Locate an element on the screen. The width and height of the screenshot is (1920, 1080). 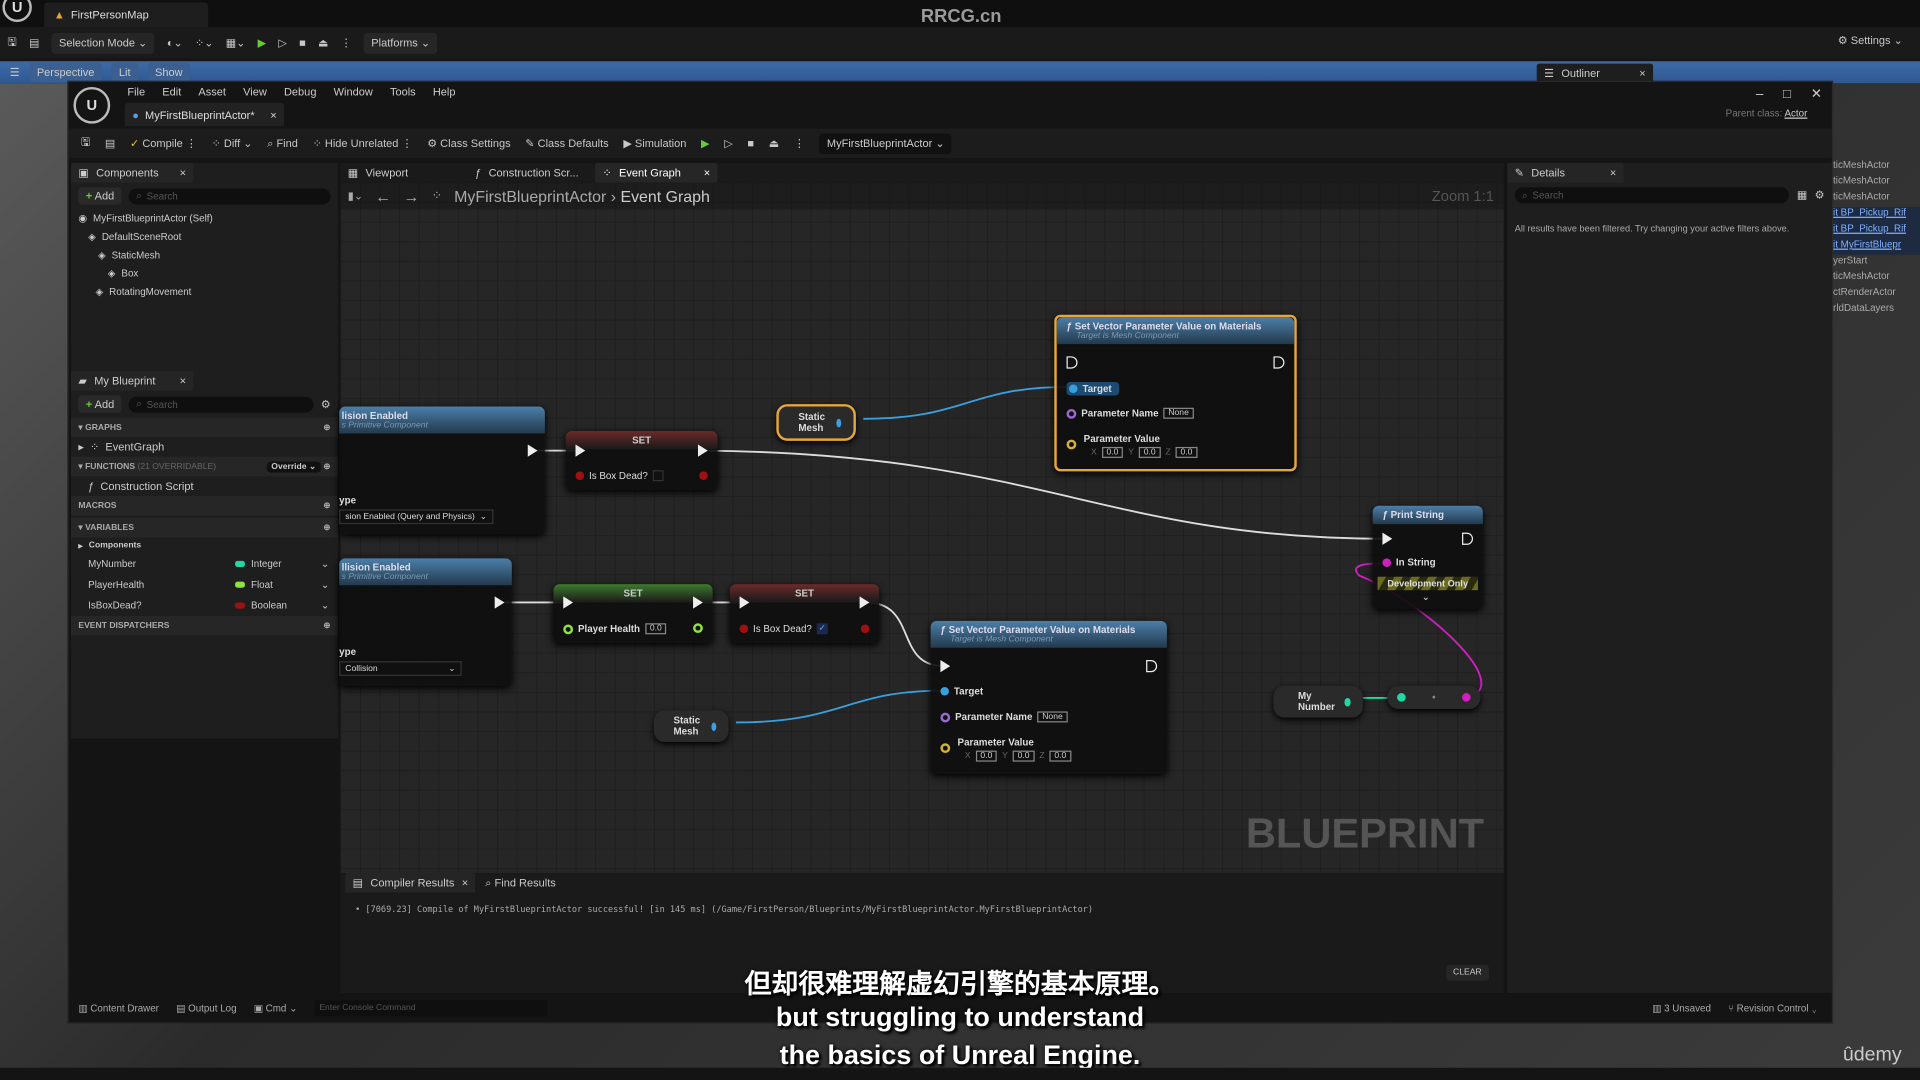
class-settings-button: ⚙ Class Settings is located at coordinates (468, 143).